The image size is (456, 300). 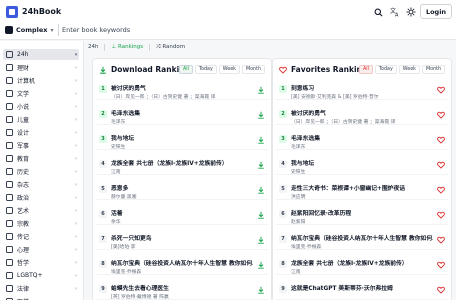 I want to click on sidebar-item-label: 传记, so click(x=23, y=237).